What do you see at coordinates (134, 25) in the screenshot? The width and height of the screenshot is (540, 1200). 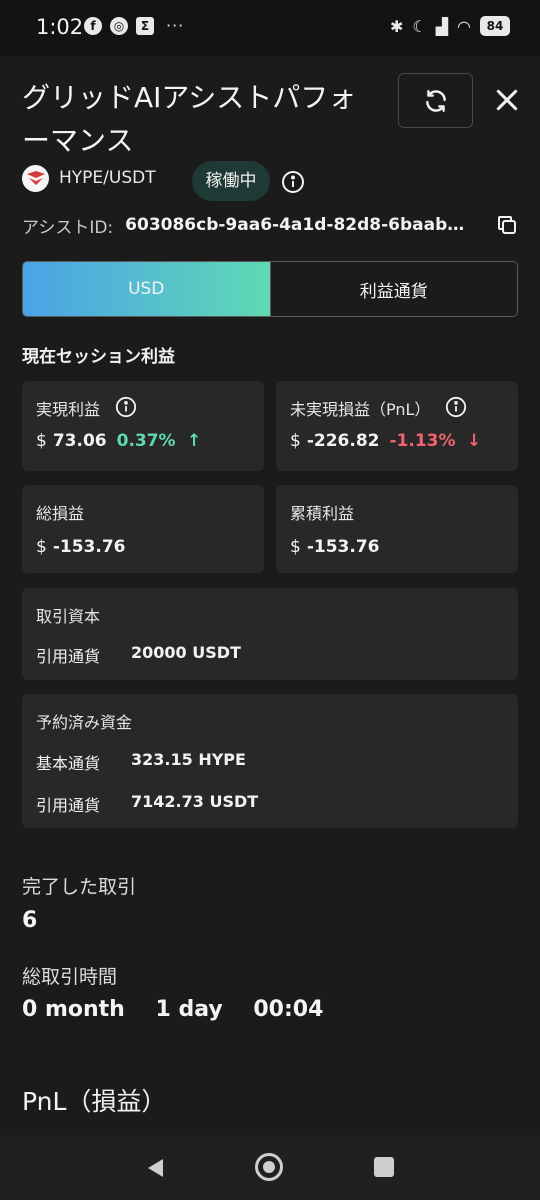 I see `notification-icons: f ◎ Σ ···` at bounding box center [134, 25].